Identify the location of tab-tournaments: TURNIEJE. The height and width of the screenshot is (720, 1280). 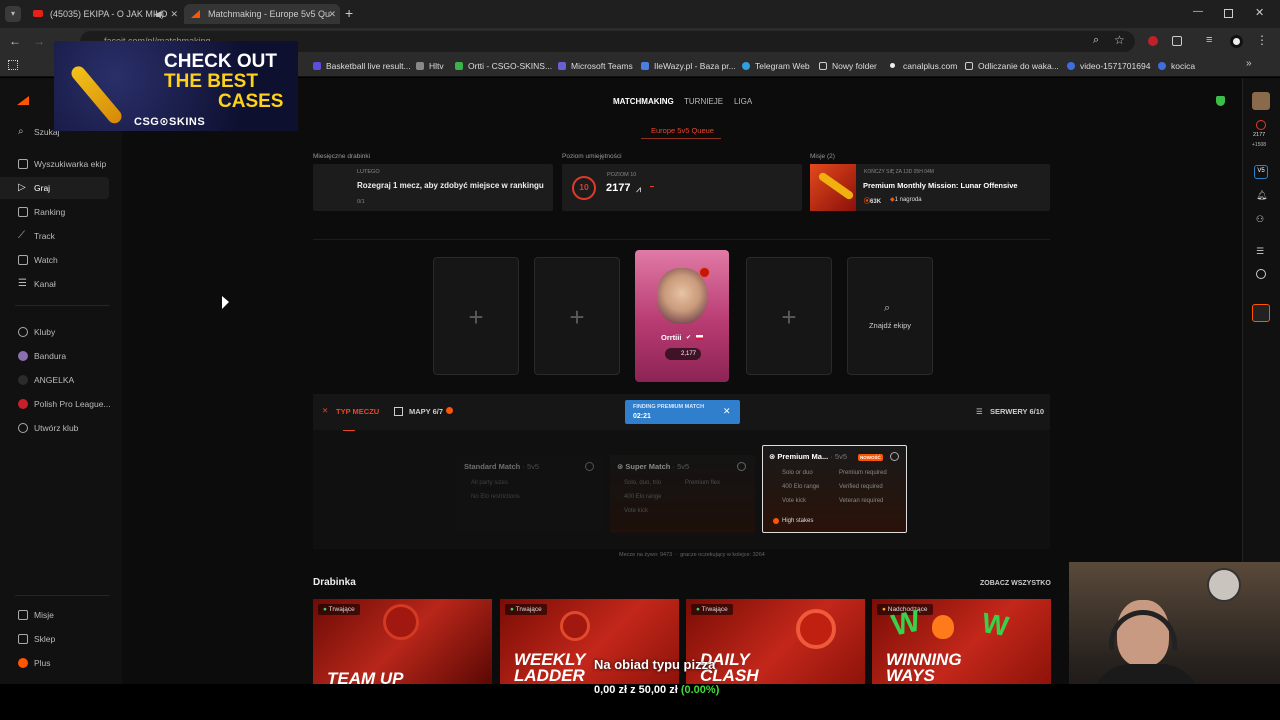
(703, 101).